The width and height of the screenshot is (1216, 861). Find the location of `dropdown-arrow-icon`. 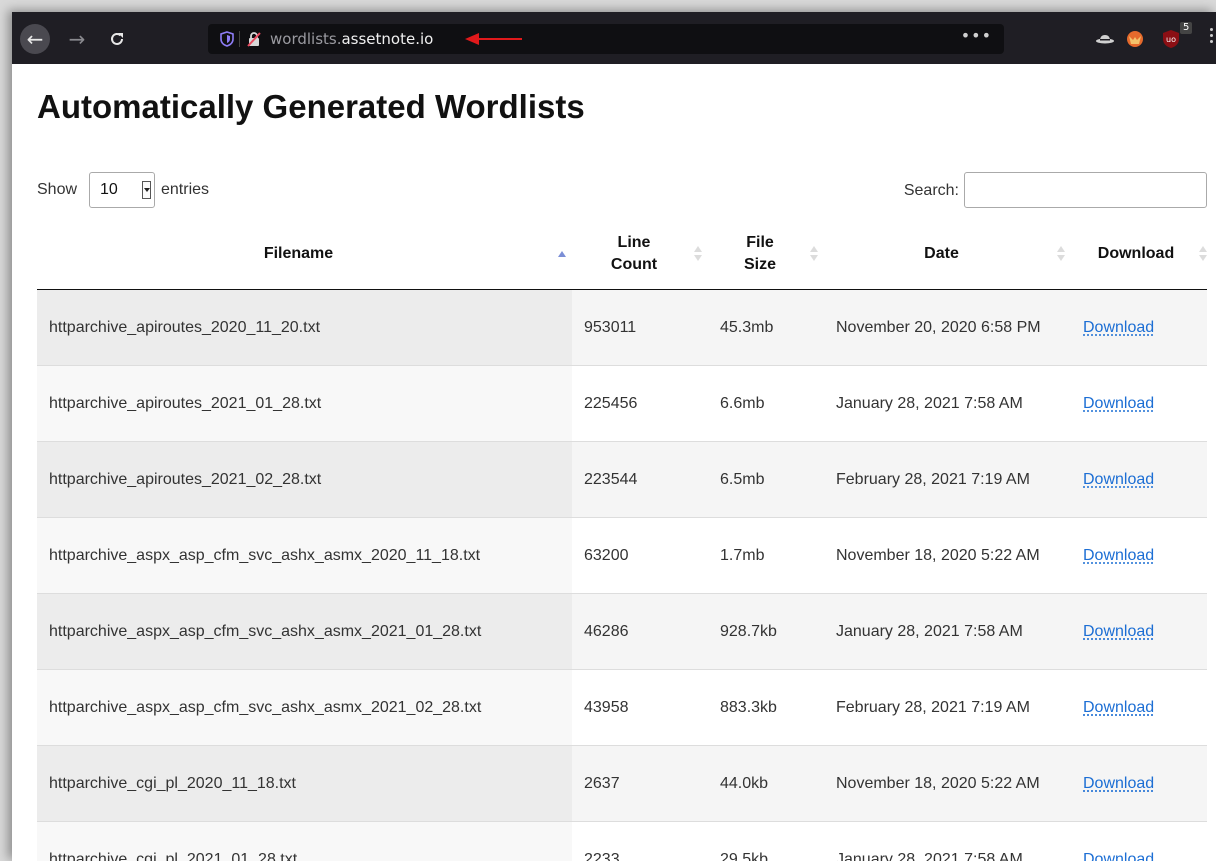

dropdown-arrow-icon is located at coordinates (146, 190).